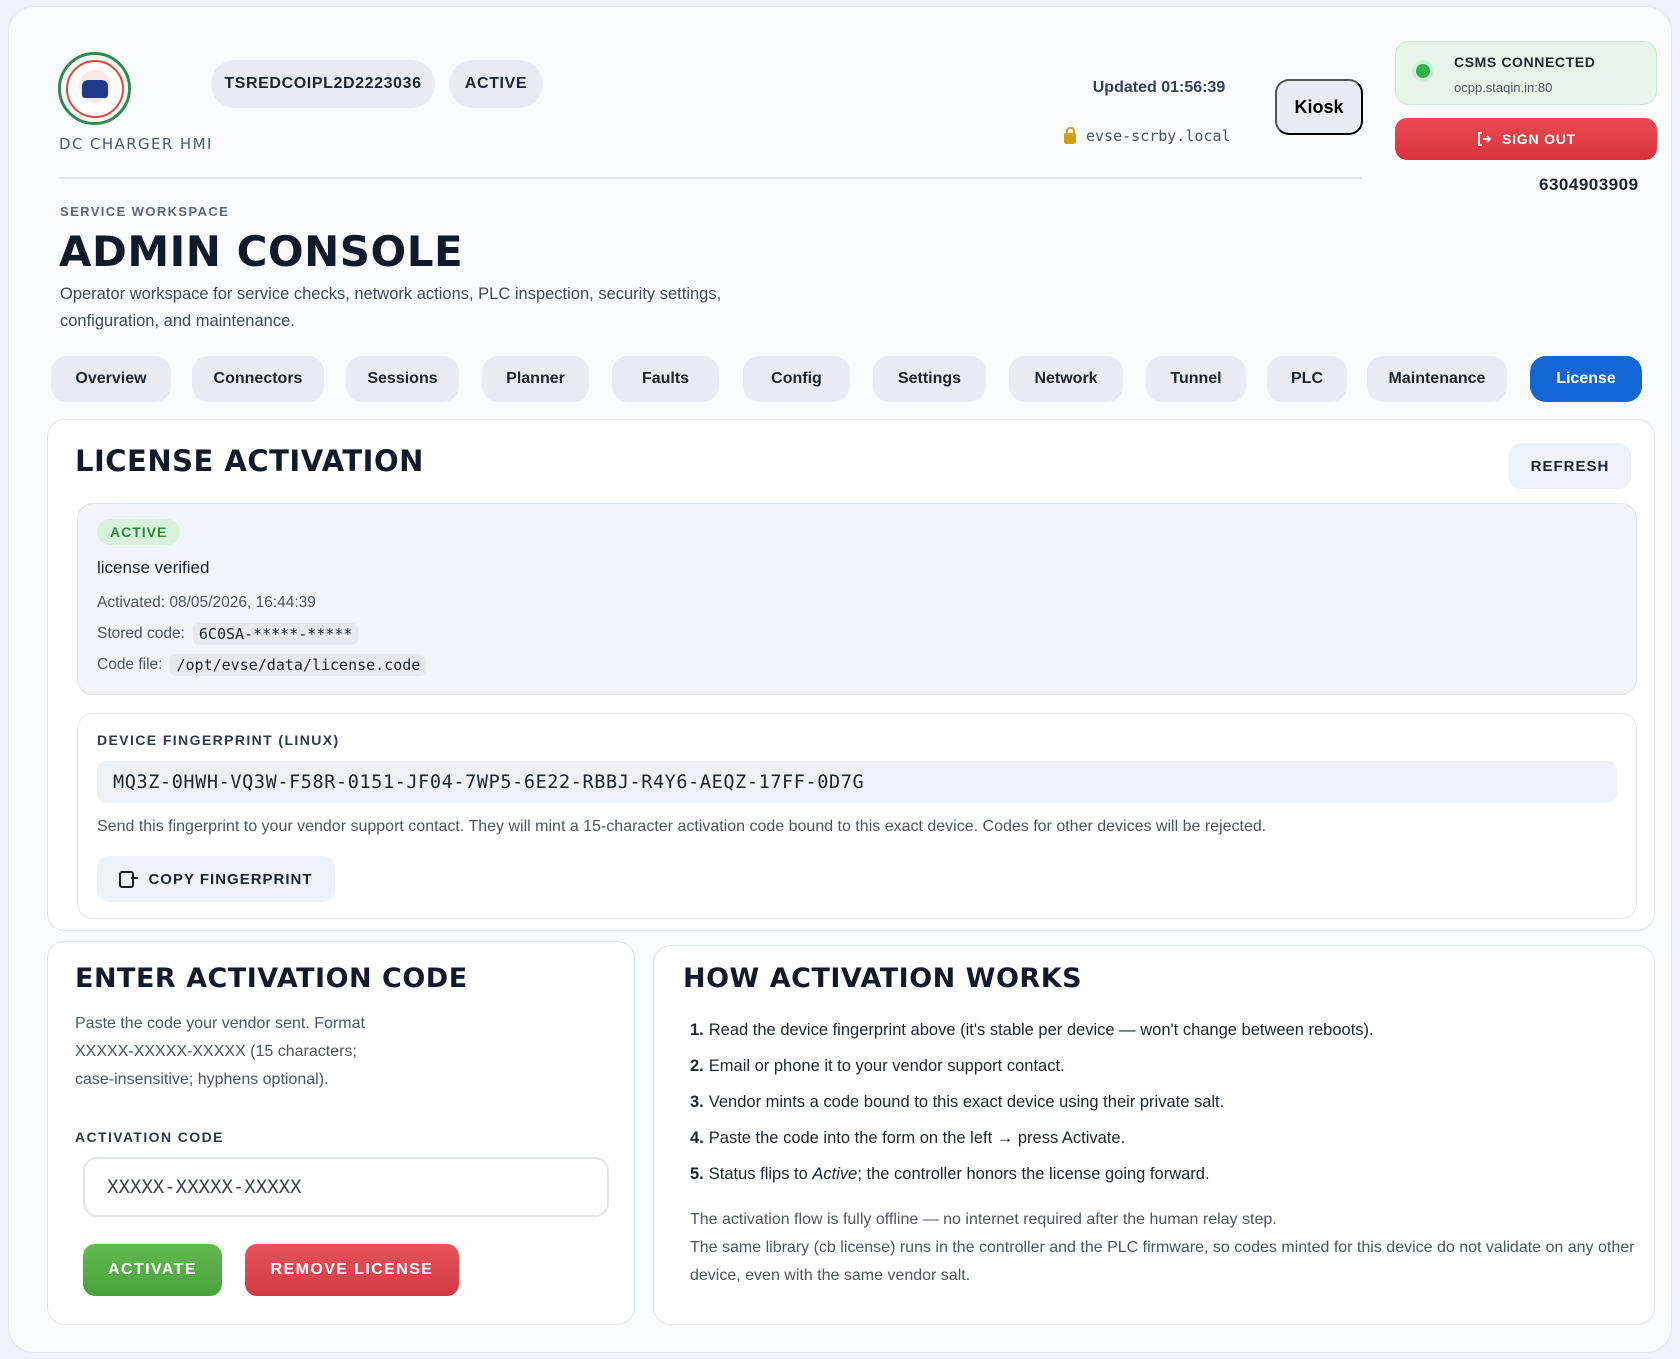 The width and height of the screenshot is (1680, 1359). I want to click on code-file-label: Code file:, so click(130, 664).